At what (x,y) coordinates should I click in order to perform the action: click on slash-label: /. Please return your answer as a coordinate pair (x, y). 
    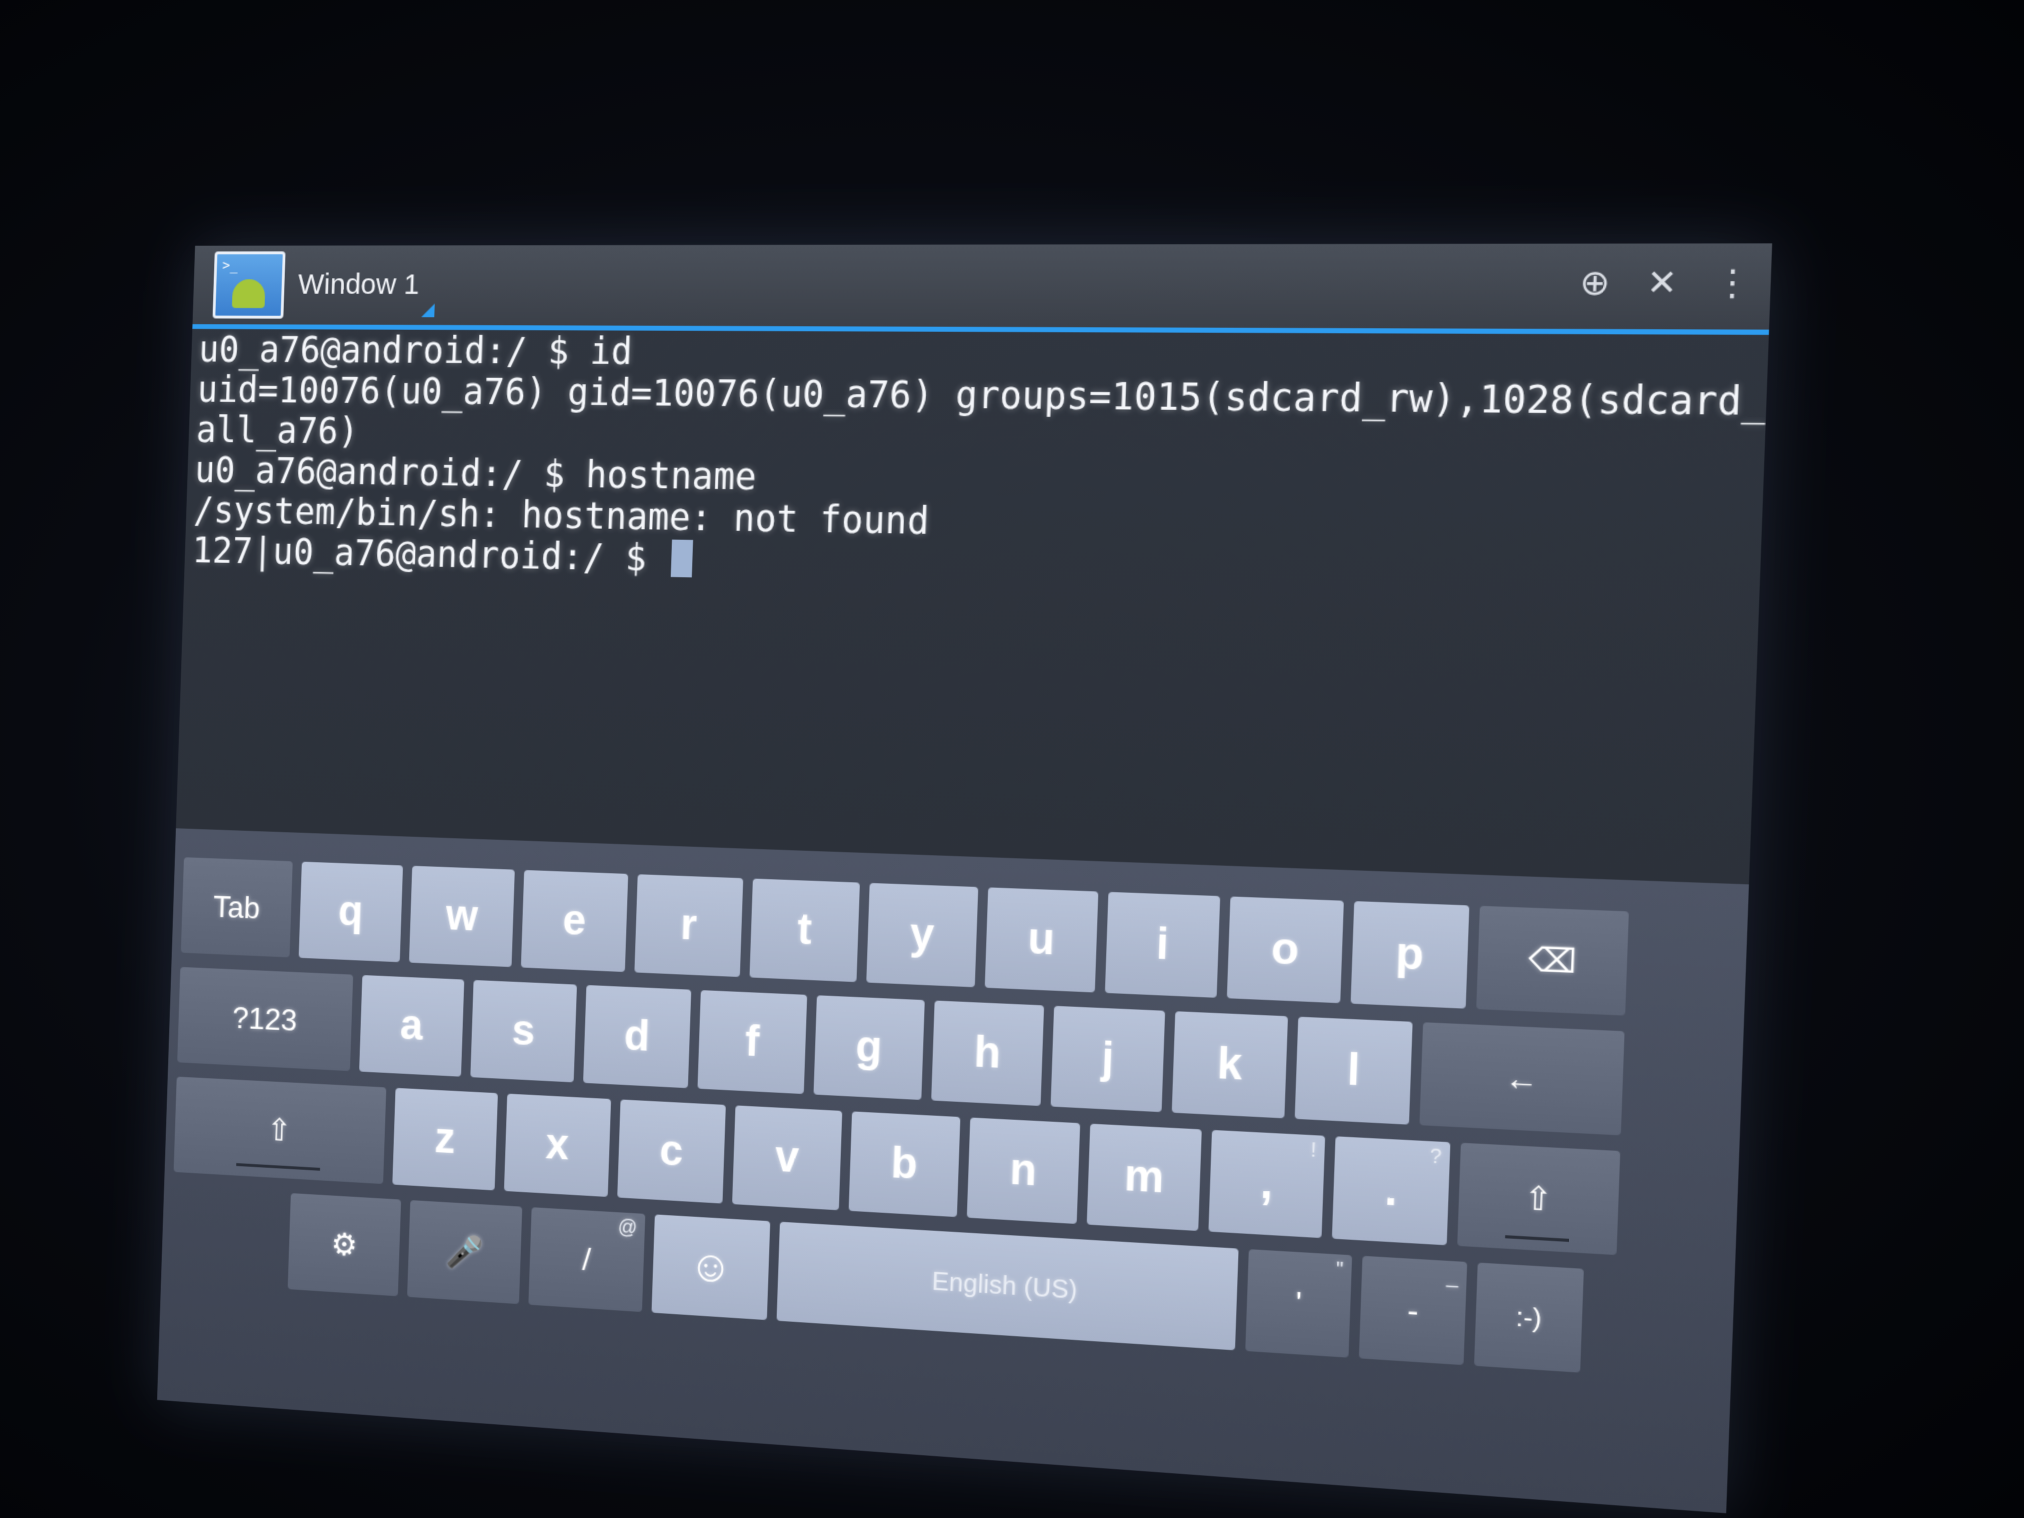
    Looking at the image, I should click on (586, 1259).